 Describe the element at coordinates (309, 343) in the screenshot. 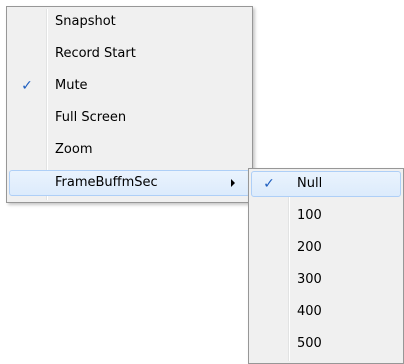

I see `submenu-item-label: 500` at that location.